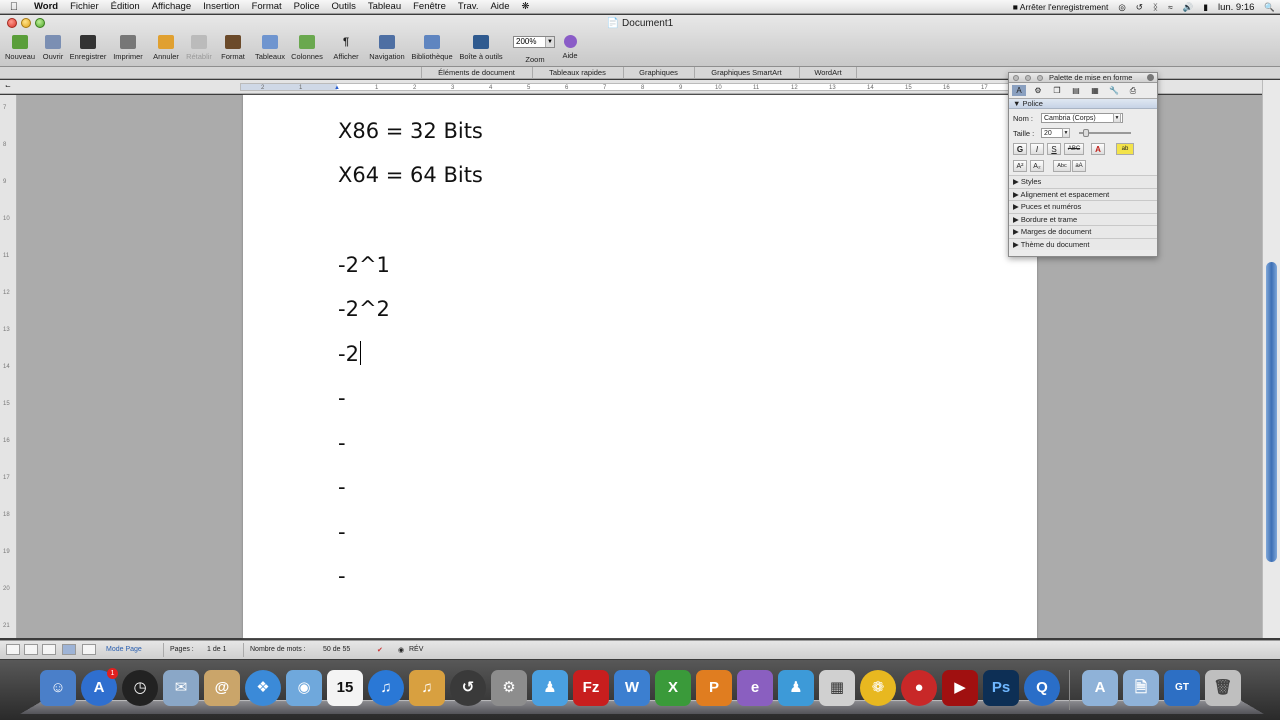 The image size is (1280, 720). What do you see at coordinates (384, 7) in the screenshot?
I see `menu-tableau: Tableau` at bounding box center [384, 7].